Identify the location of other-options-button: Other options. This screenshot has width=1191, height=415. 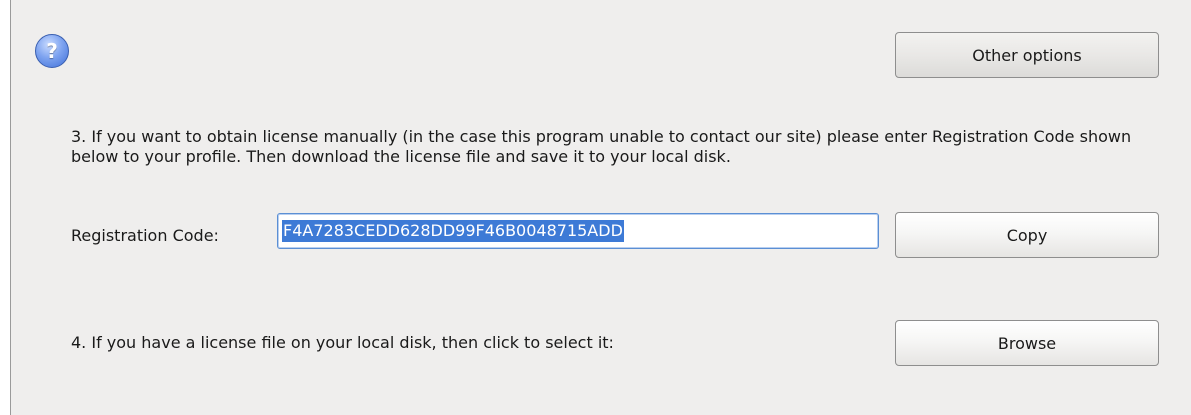
(1027, 55).